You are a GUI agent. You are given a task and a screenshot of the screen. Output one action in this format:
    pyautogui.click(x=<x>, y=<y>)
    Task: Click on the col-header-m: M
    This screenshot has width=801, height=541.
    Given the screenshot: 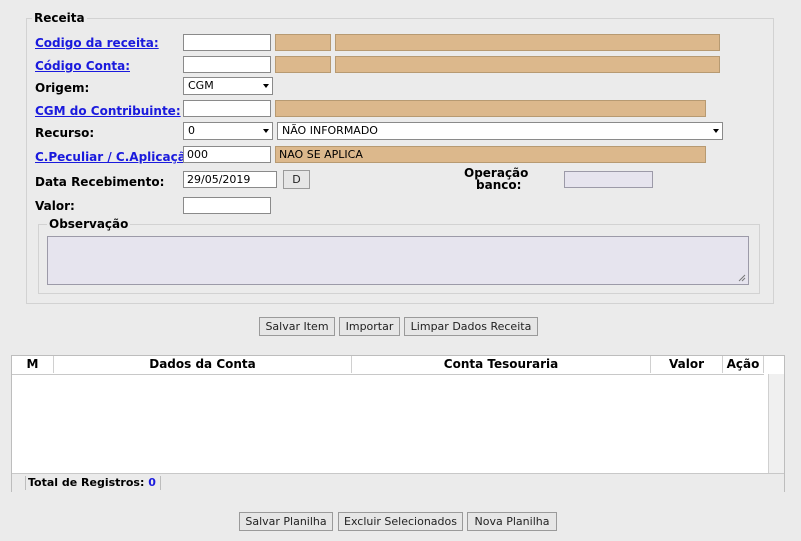 What is the action you would take?
    pyautogui.click(x=33, y=364)
    